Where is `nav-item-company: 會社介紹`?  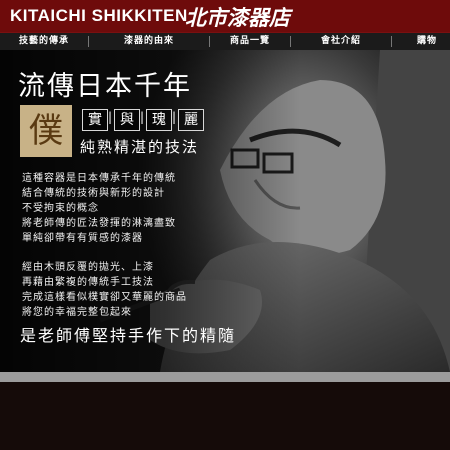
nav-item-company: 會社介紹 is located at coordinates (341, 41).